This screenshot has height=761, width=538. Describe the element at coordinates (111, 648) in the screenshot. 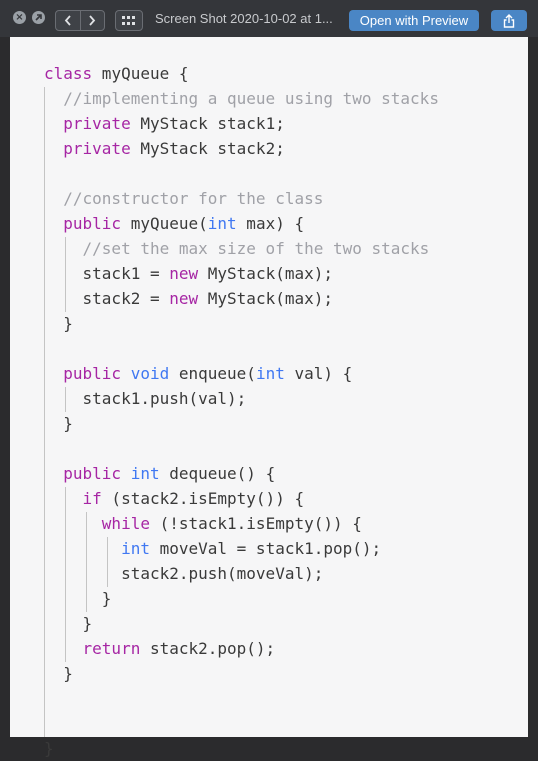

I see `code-token: return` at that location.